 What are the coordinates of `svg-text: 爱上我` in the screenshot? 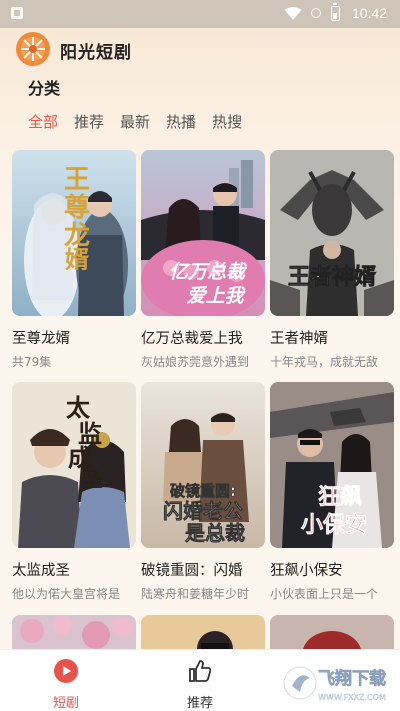 It's located at (216, 296).